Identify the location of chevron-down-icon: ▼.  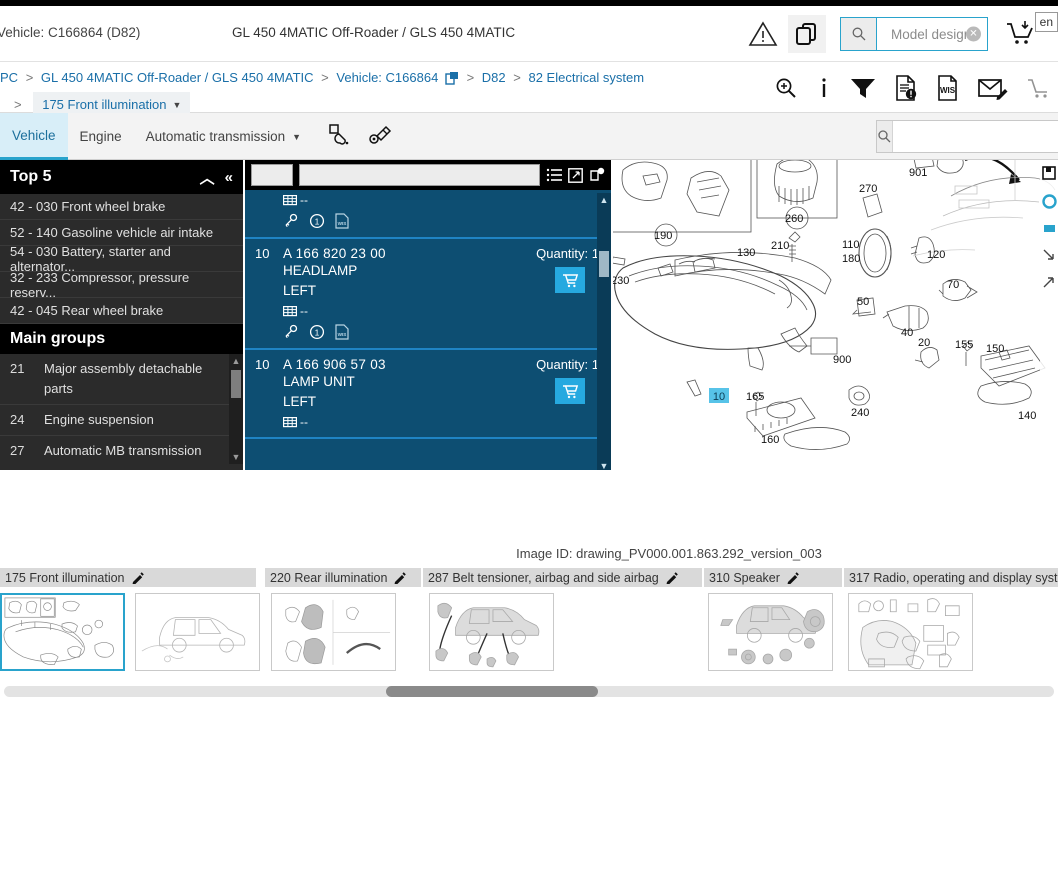
(296, 137).